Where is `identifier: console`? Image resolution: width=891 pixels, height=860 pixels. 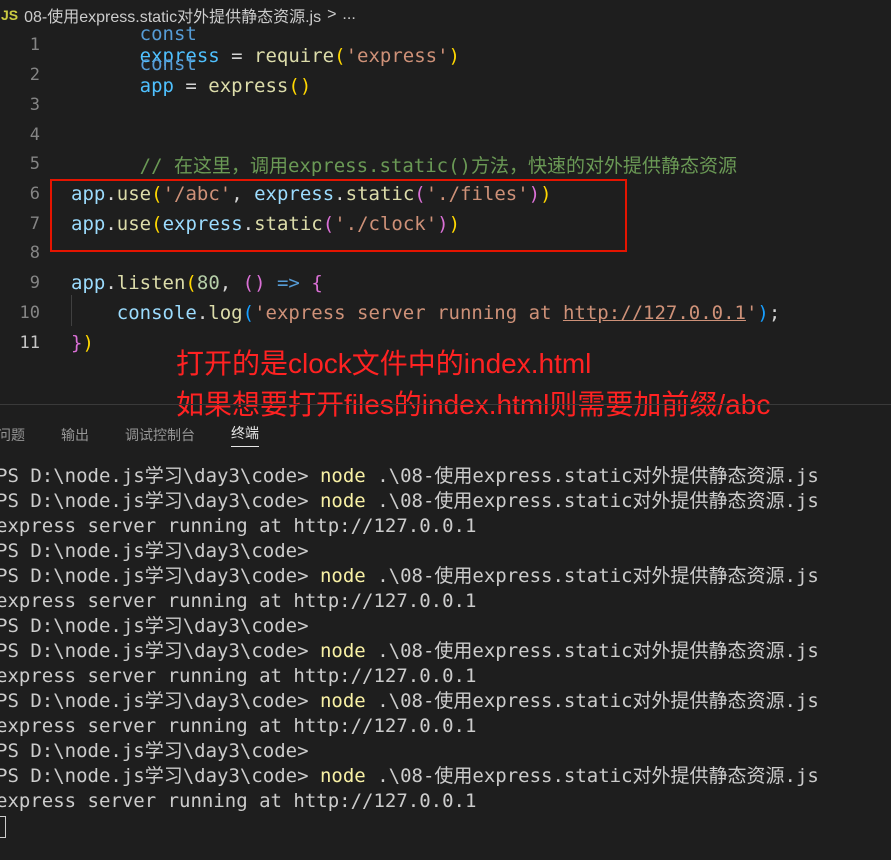
identifier: console is located at coordinates (156, 313).